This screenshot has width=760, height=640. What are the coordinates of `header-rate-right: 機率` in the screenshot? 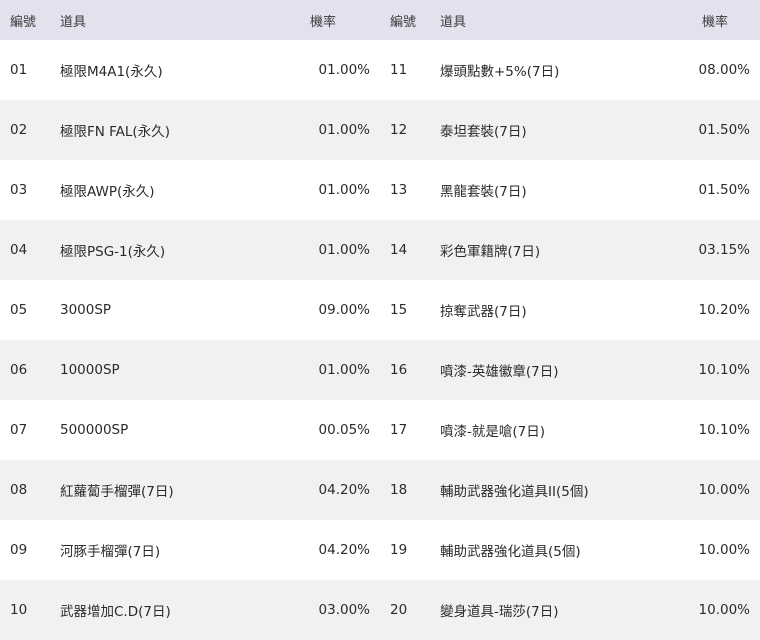 It's located at (715, 22).